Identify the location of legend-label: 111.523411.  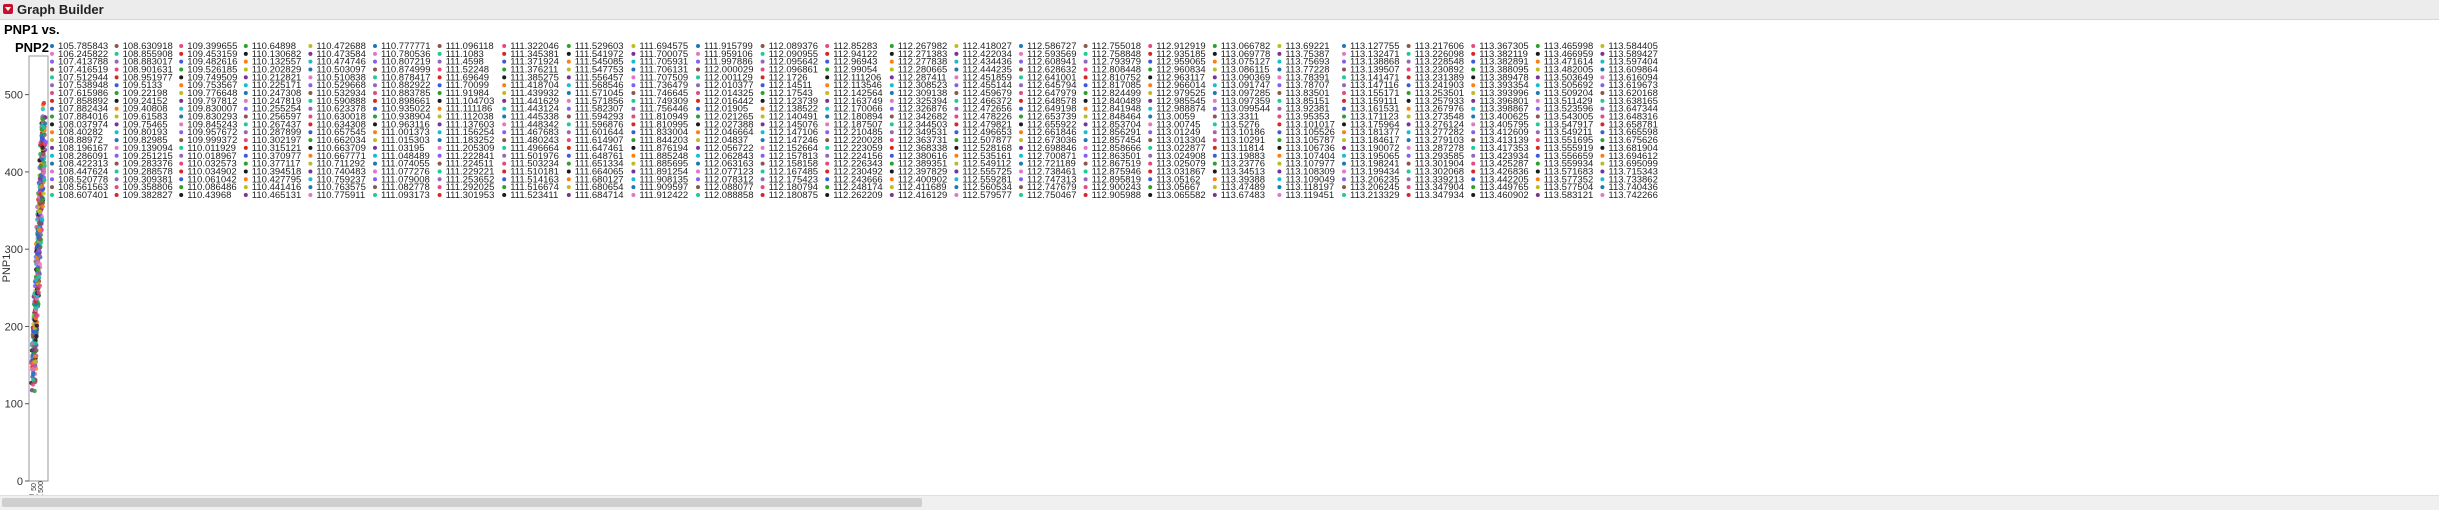
(534, 195).